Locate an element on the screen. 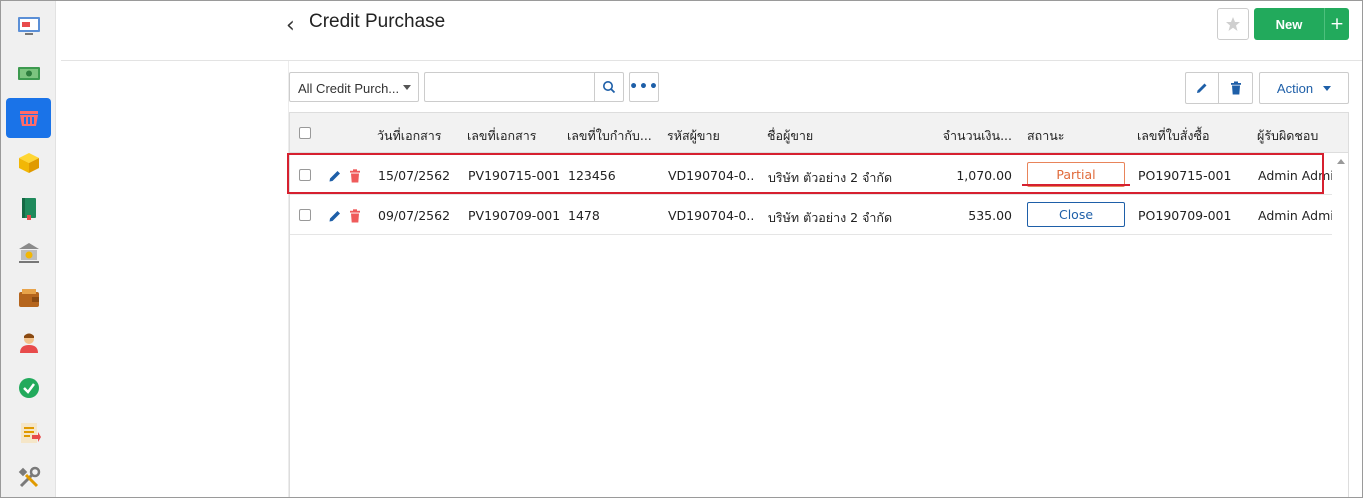 This screenshot has width=1363, height=498. bulk-delete-button is located at coordinates (1236, 88).